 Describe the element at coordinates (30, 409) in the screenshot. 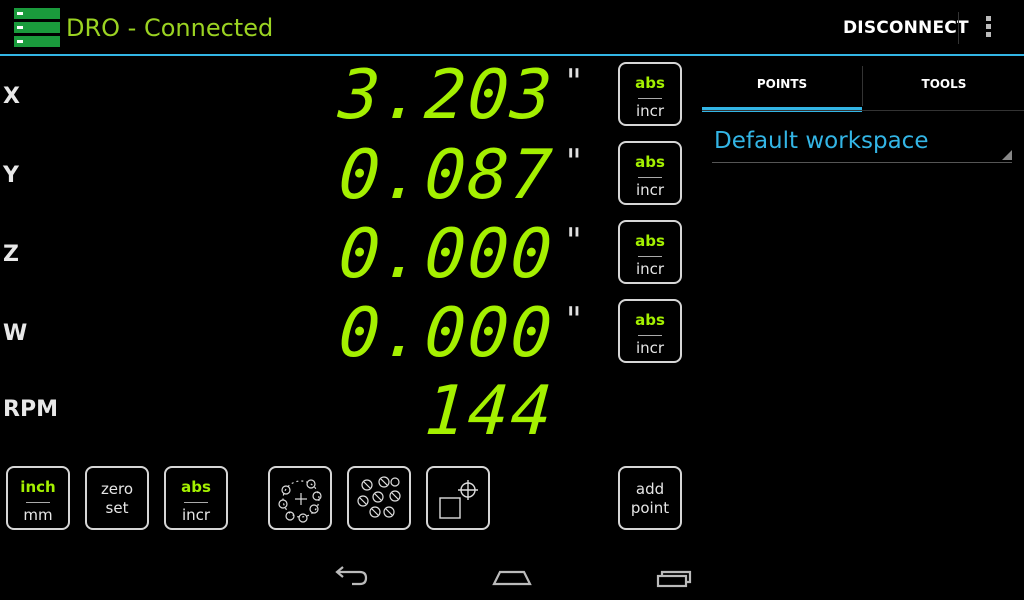

I see `rpm-label: RPM` at that location.